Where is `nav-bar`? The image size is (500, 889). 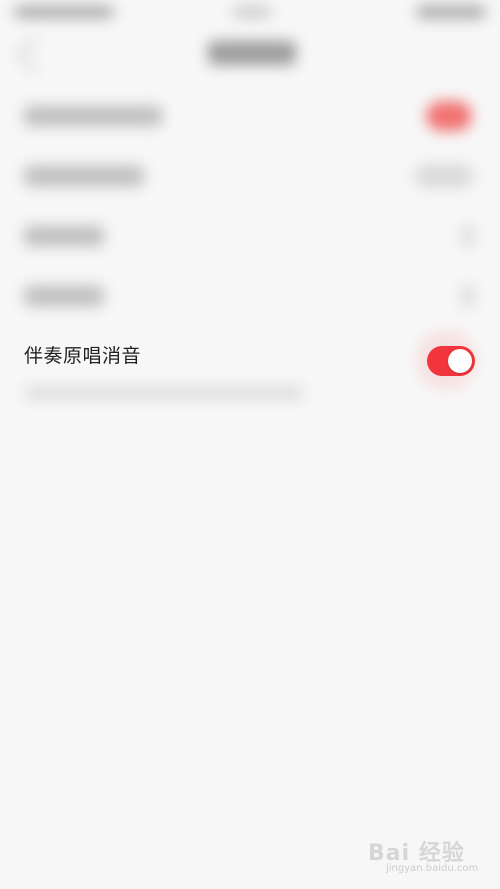
nav-bar is located at coordinates (250, 53).